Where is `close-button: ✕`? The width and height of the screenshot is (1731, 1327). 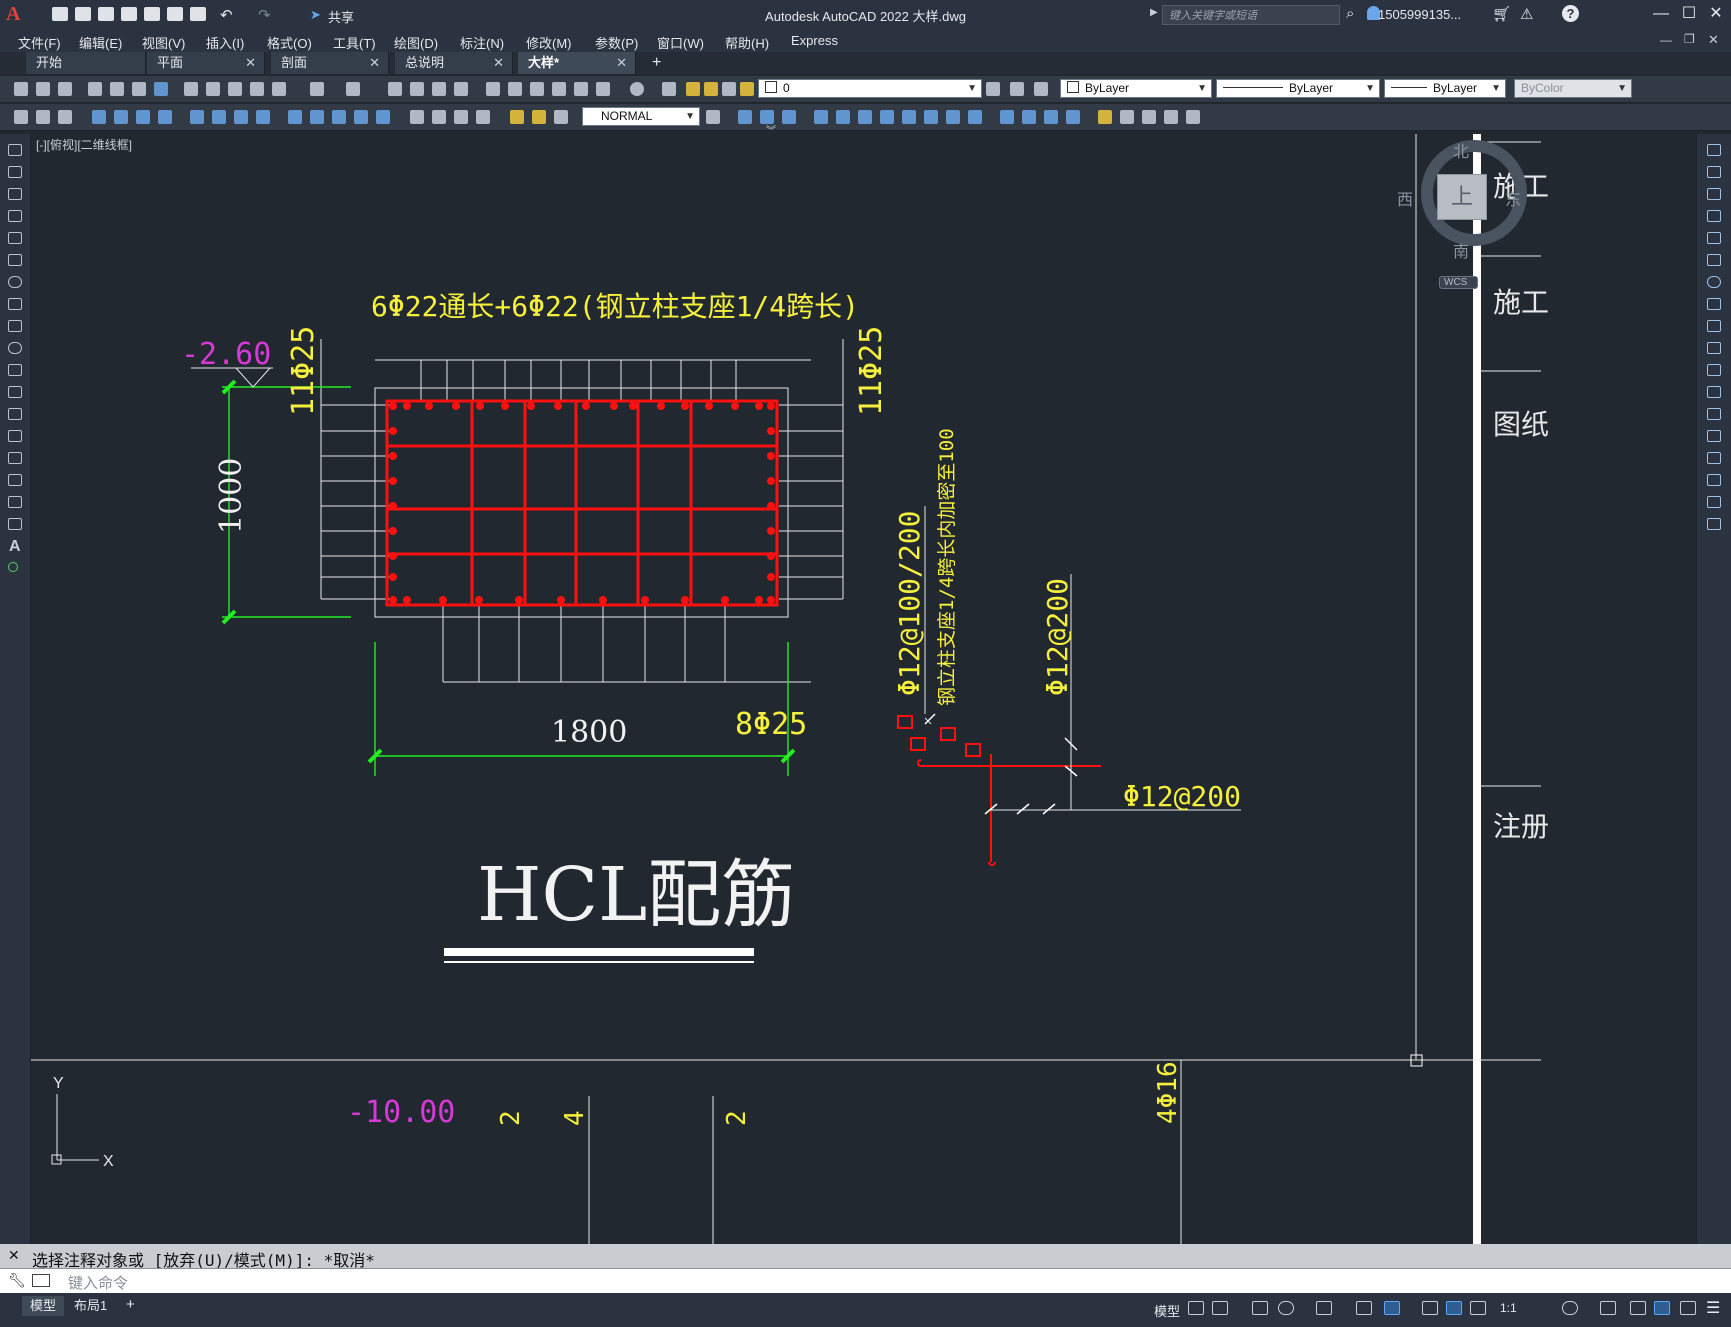
close-button: ✕ is located at coordinates (1716, 14).